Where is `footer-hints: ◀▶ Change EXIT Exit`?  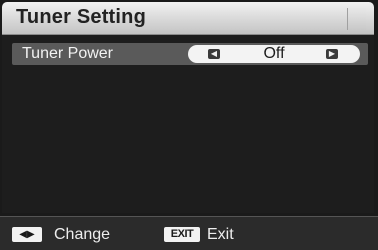 footer-hints: ◀▶ Change EXIT Exit is located at coordinates (189, 233).